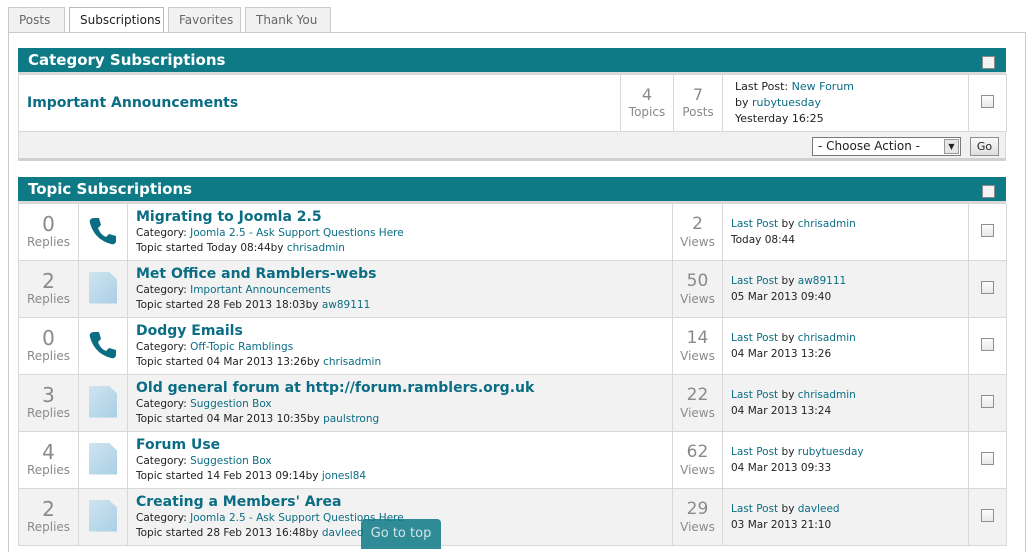 Image resolution: width=1034 pixels, height=552 pixels. What do you see at coordinates (401, 534) in the screenshot?
I see `go-to-top-button: Go to top` at bounding box center [401, 534].